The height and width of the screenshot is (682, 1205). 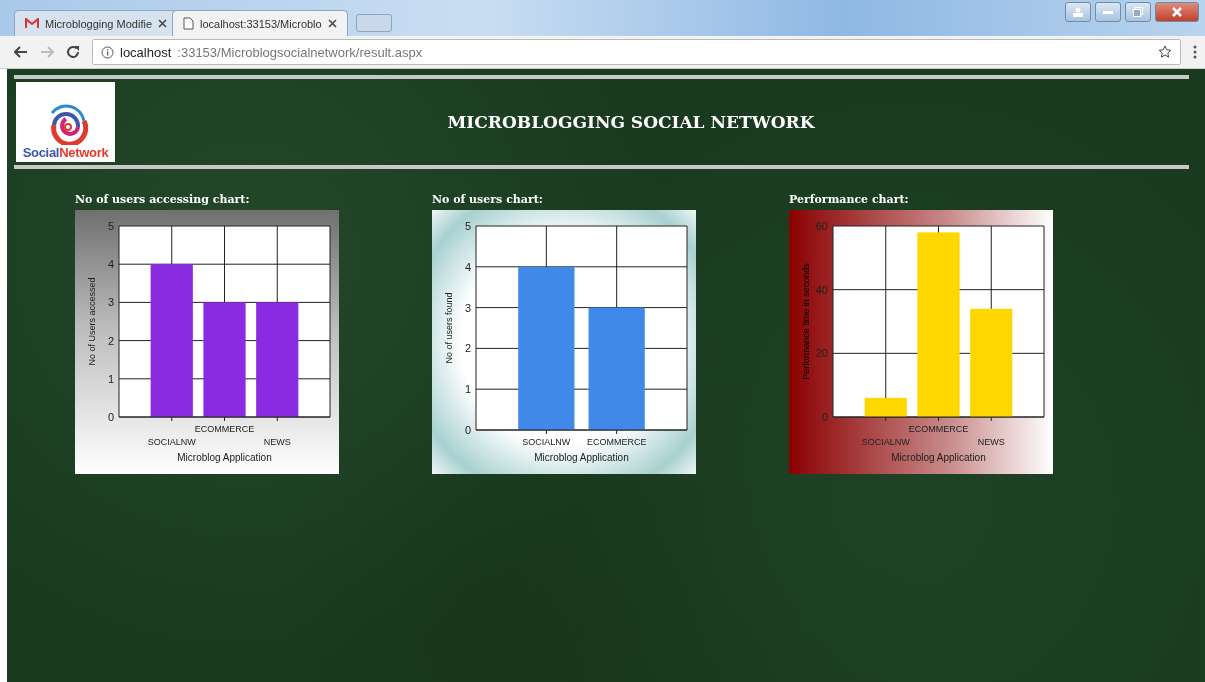 What do you see at coordinates (636, 52) in the screenshot?
I see `address-field: localhost :33153/Microblogsocialnetwork/result.aspx` at bounding box center [636, 52].